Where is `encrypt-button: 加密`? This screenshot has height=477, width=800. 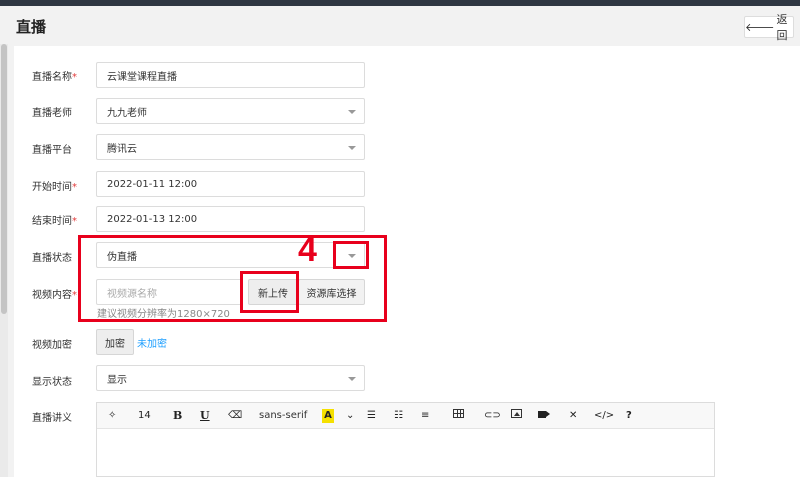
encrypt-button: 加密 is located at coordinates (115, 342).